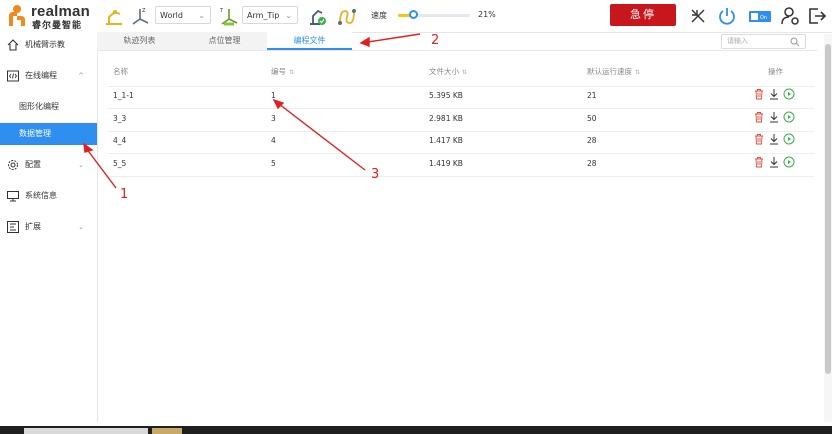  Describe the element at coordinates (379, 15) in the screenshot. I see `speed-label: 速度` at that location.